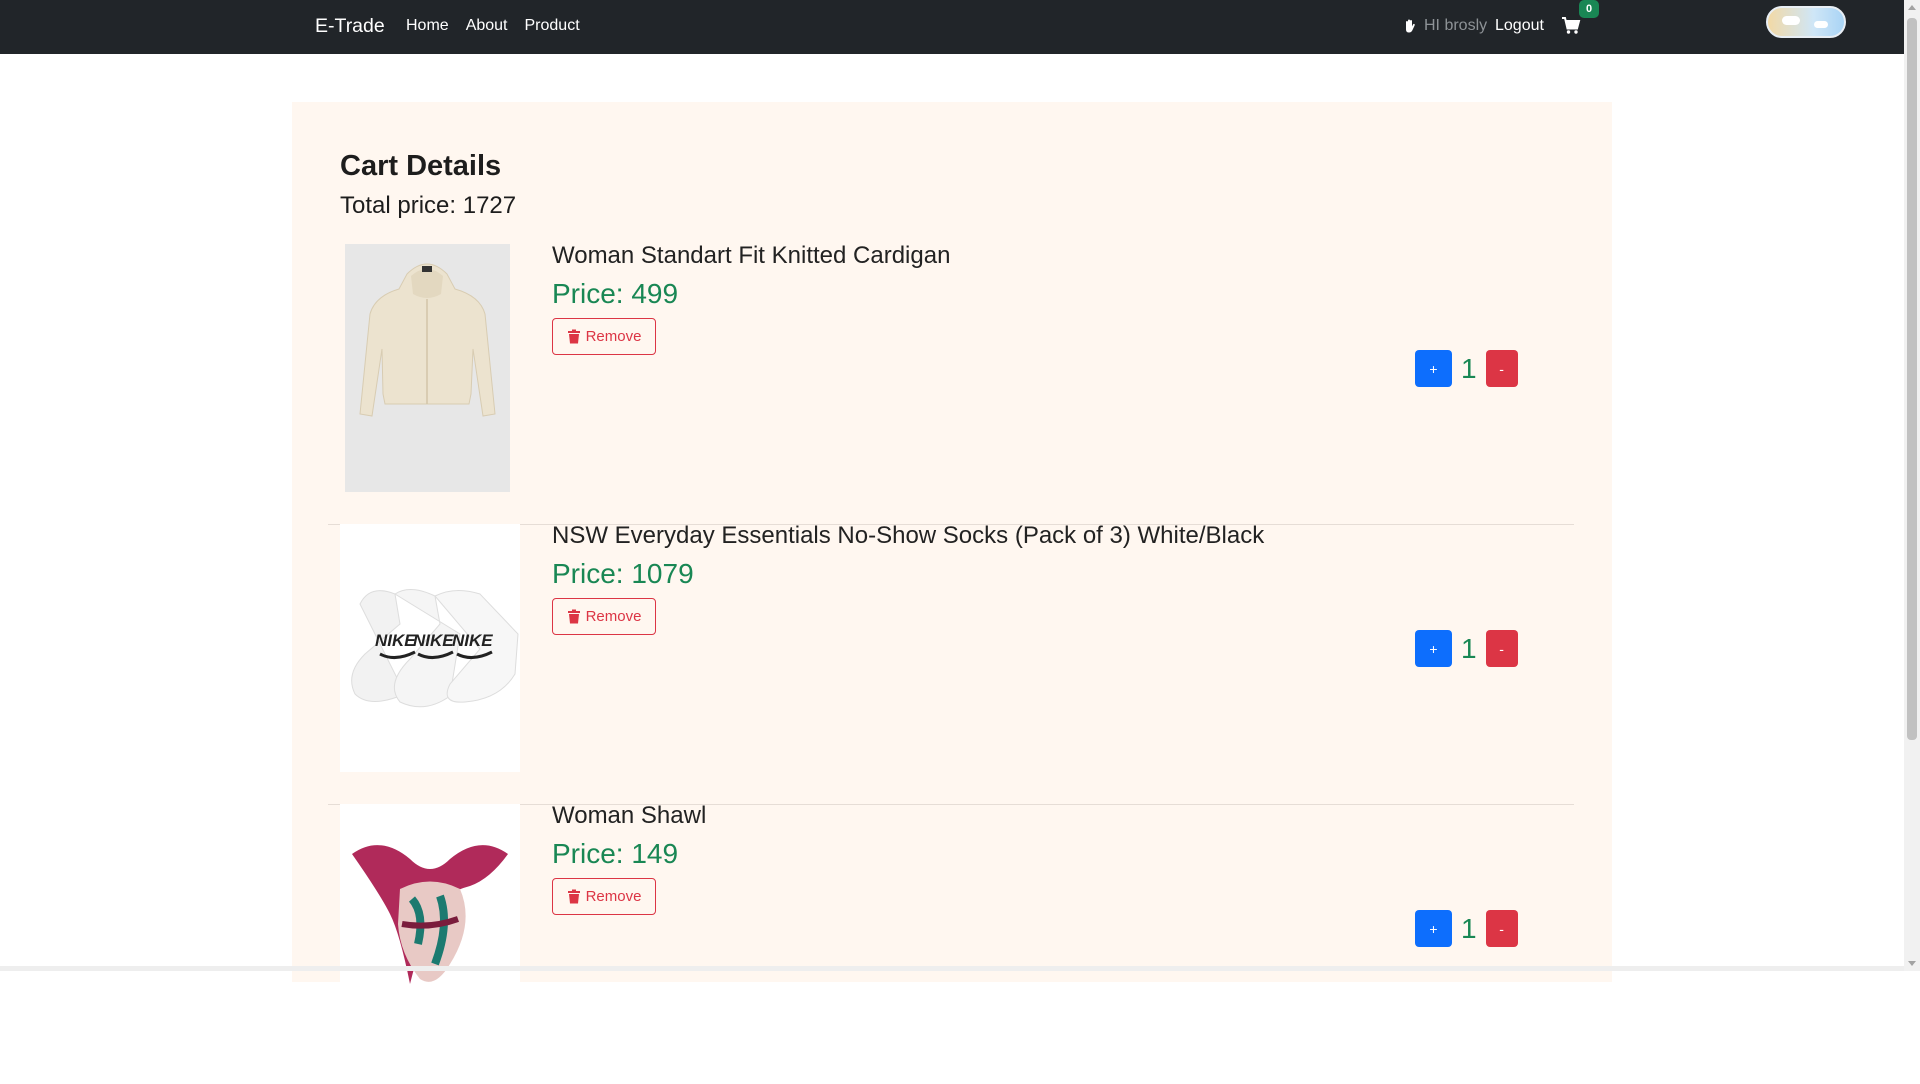 The image size is (1920, 1084). What do you see at coordinates (1912, 7) in the screenshot?
I see `scroll-up-arrow-icon` at bounding box center [1912, 7].